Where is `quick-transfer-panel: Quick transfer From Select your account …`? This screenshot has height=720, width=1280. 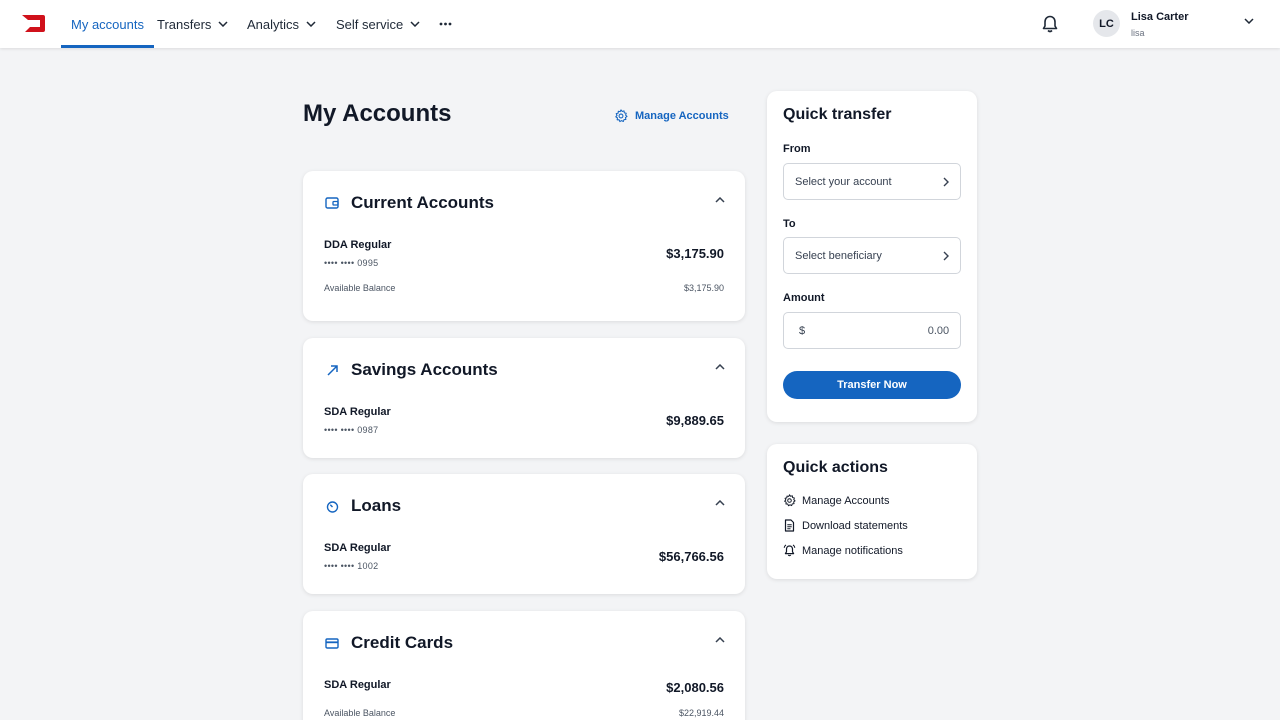 quick-transfer-panel: Quick transfer From Select your account … is located at coordinates (872, 256).